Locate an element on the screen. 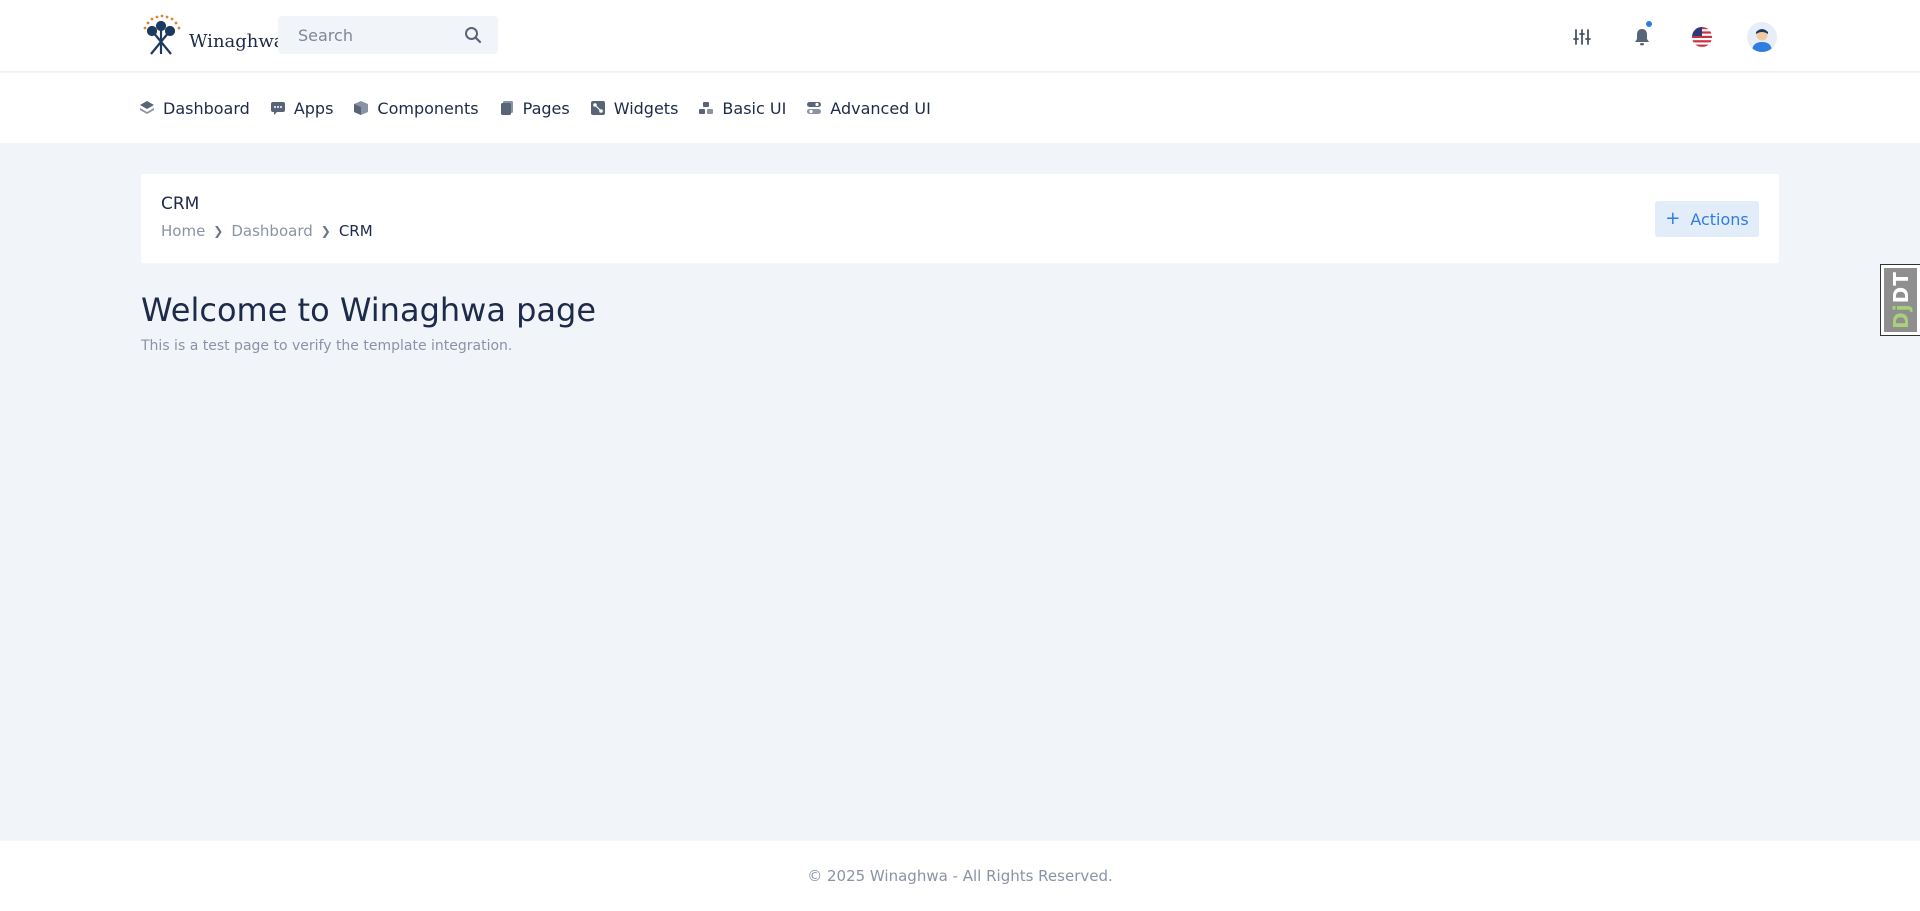 Image resolution: width=1920 pixels, height=911 pixels. settings-button is located at coordinates (1582, 37).